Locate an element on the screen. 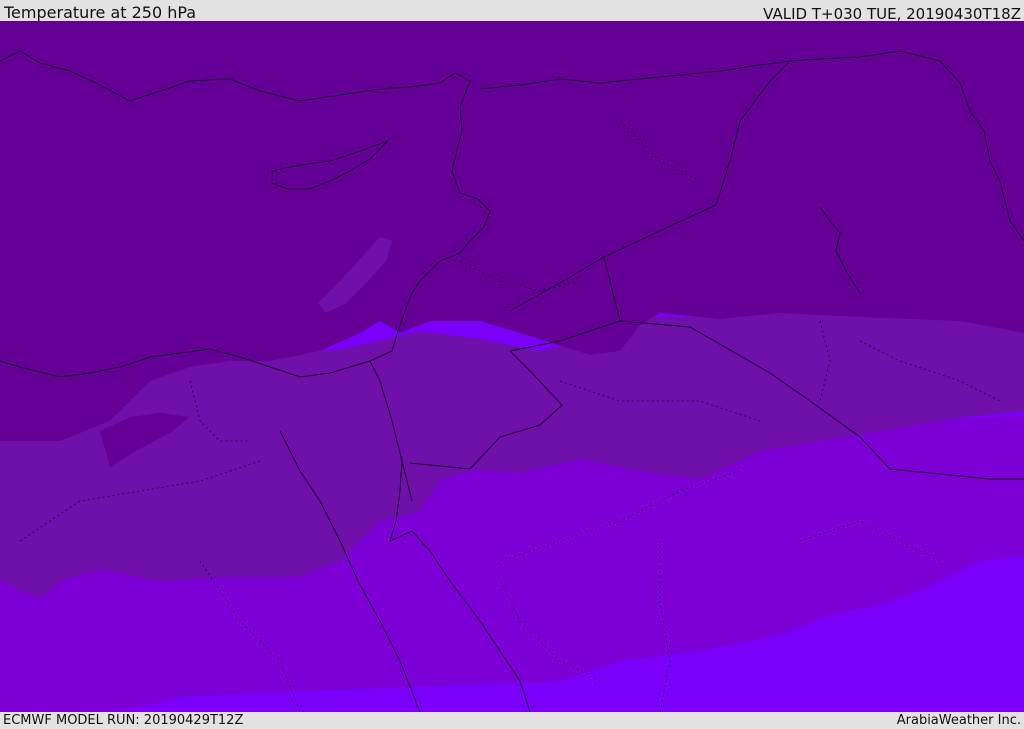 The height and width of the screenshot is (729, 1024). credit-label: ArabiaWeather Inc. is located at coordinates (958, 720).